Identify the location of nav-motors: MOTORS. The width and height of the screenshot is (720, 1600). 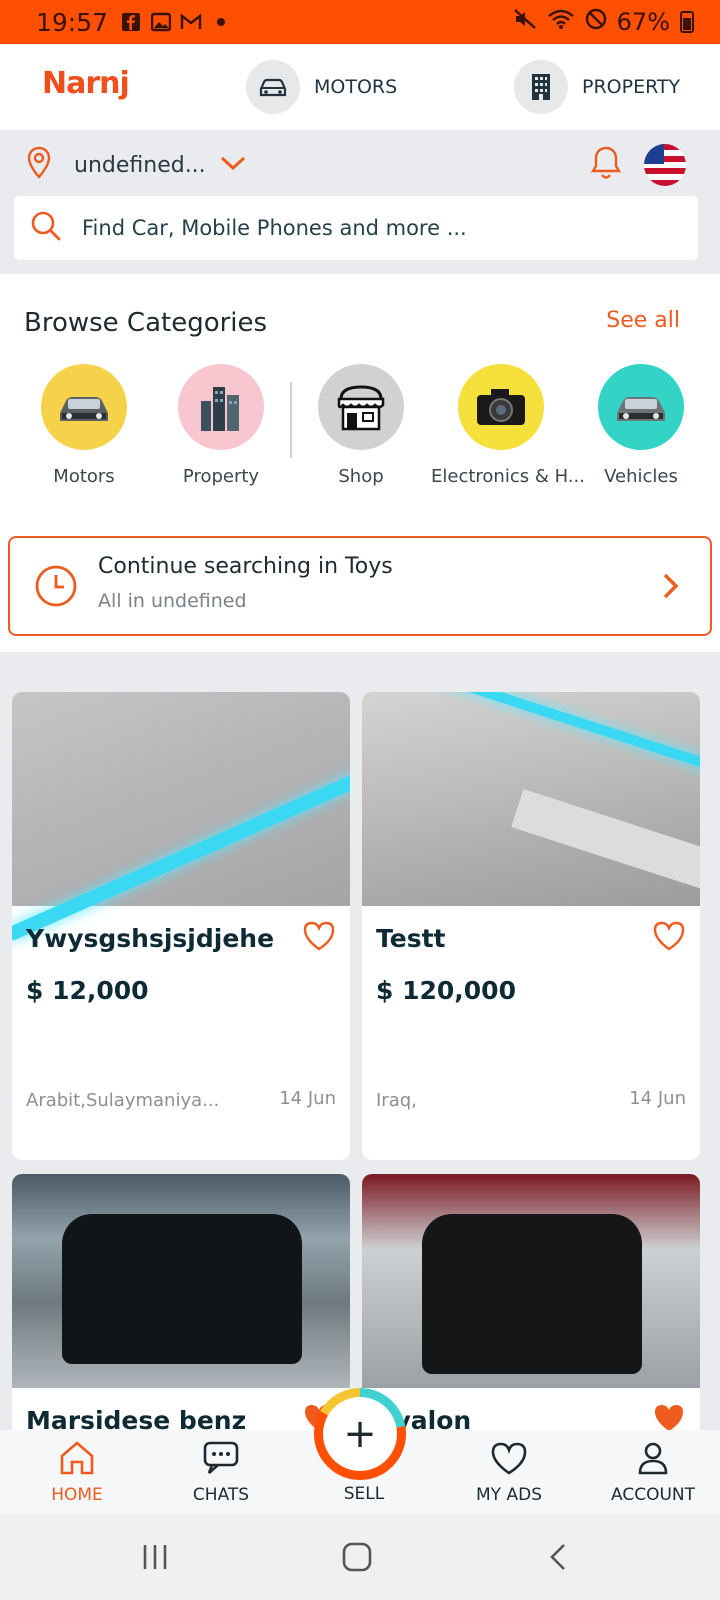
(321, 87).